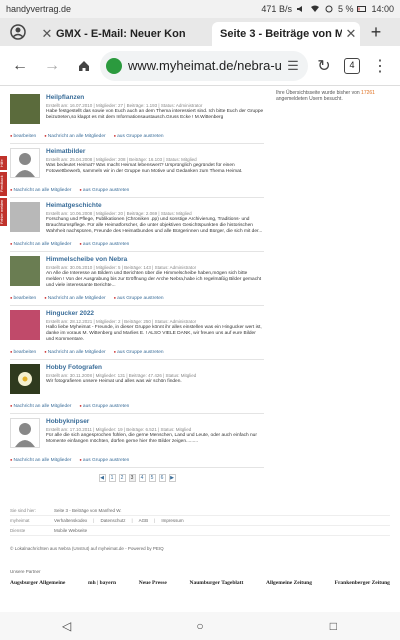 The height and width of the screenshot is (640, 400). Describe the element at coordinates (70, 520) in the screenshot. I see `footer-link-code: Verhaltenskodex` at that location.